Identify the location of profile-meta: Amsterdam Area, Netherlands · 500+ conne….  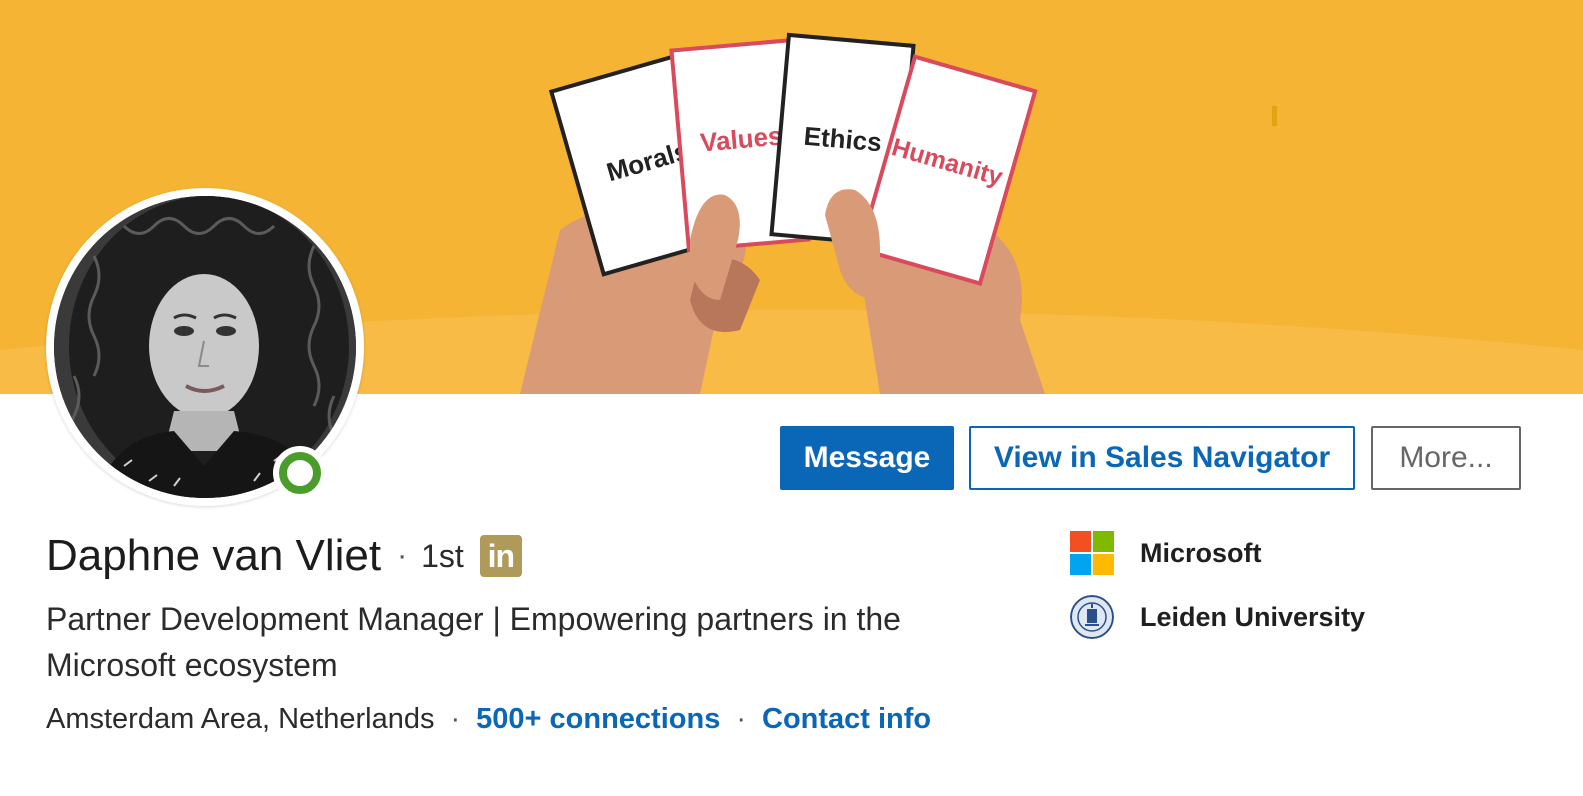
(488, 719).